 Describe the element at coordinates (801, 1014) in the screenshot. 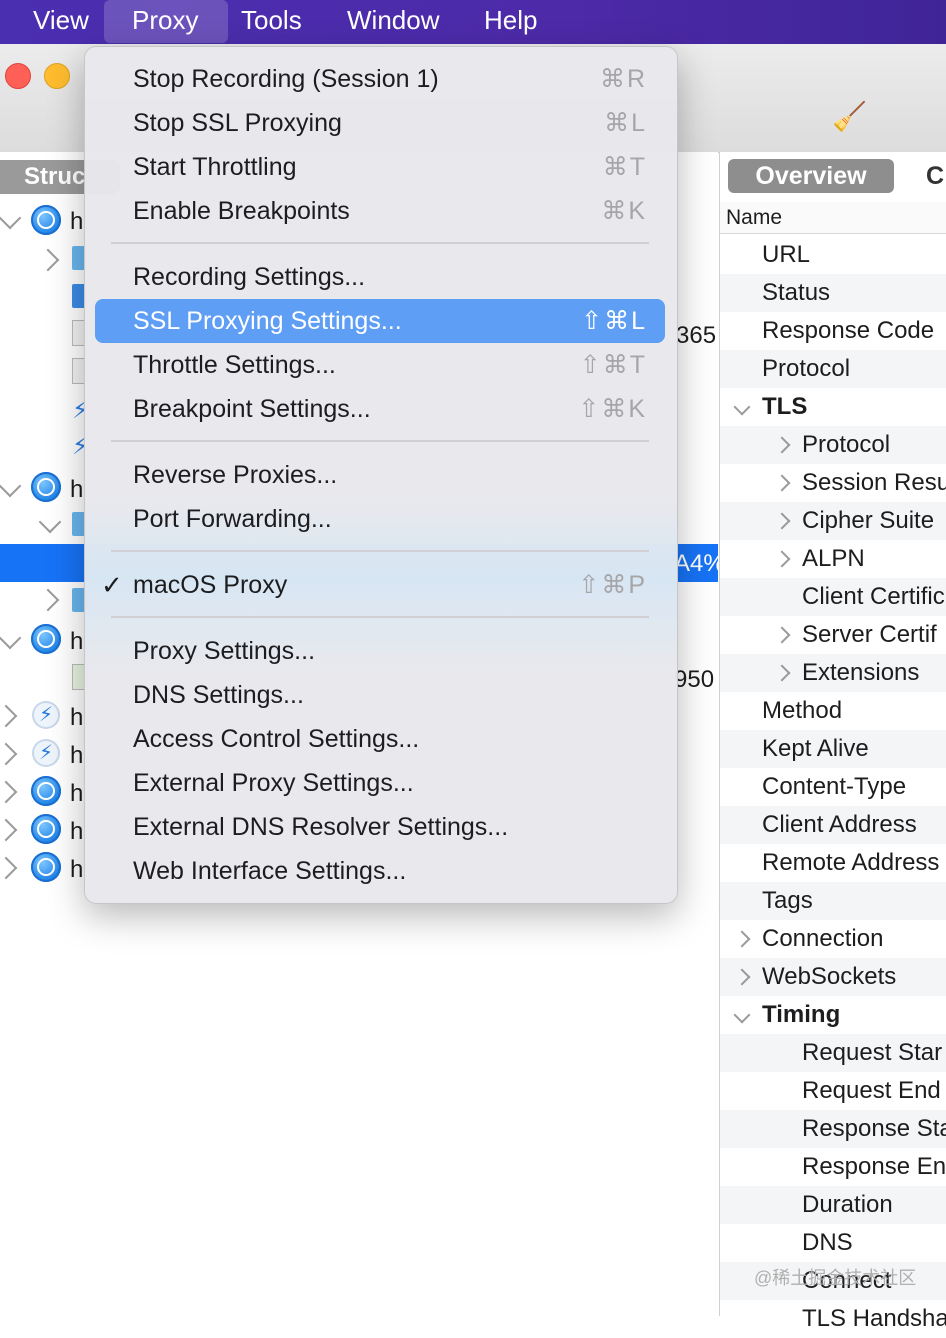

I see `inspector-row-label: Timing` at that location.